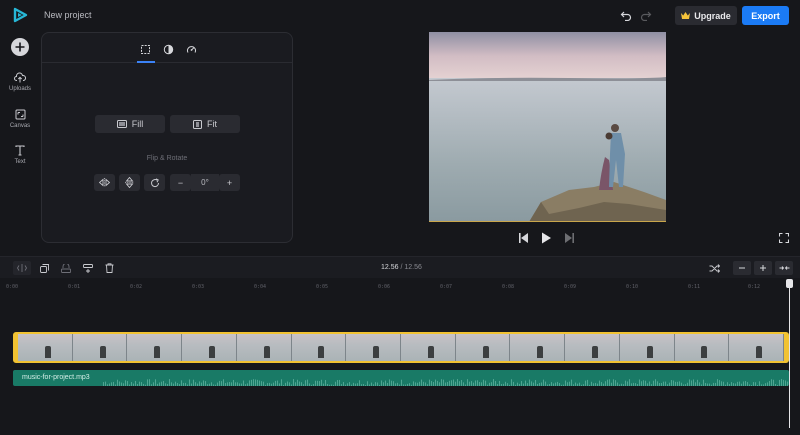 Image resolution: width=800 pixels, height=435 pixels. I want to click on duplicate-button, so click(44, 268).